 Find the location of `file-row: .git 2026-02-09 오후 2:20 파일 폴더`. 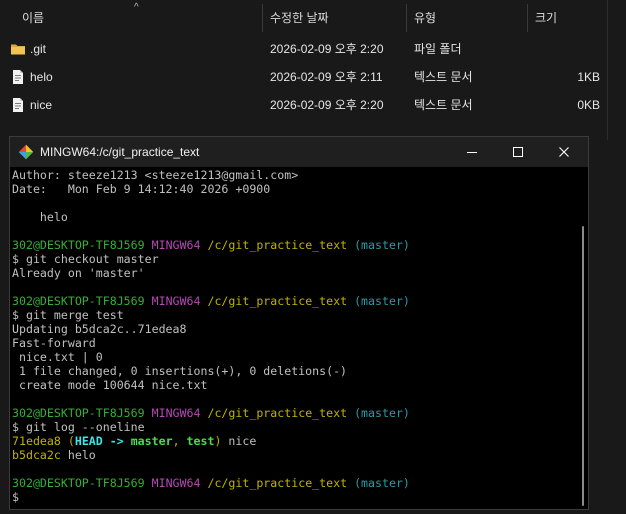

file-row: .git 2026-02-09 오후 2:20 파일 폴더 is located at coordinates (303, 49).